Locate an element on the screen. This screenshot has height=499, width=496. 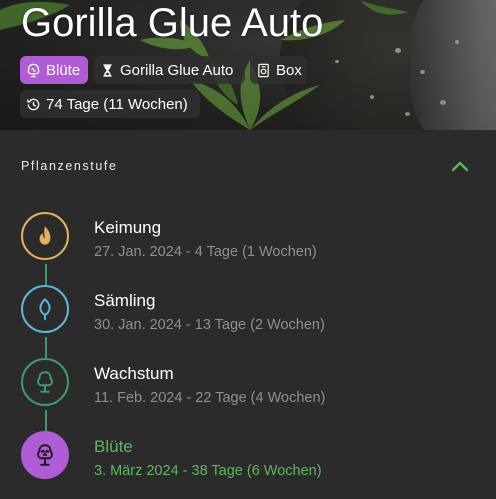
stage-detail: 11. Feb. 2024 - 22 Tage (4 Wochen) is located at coordinates (210, 398).